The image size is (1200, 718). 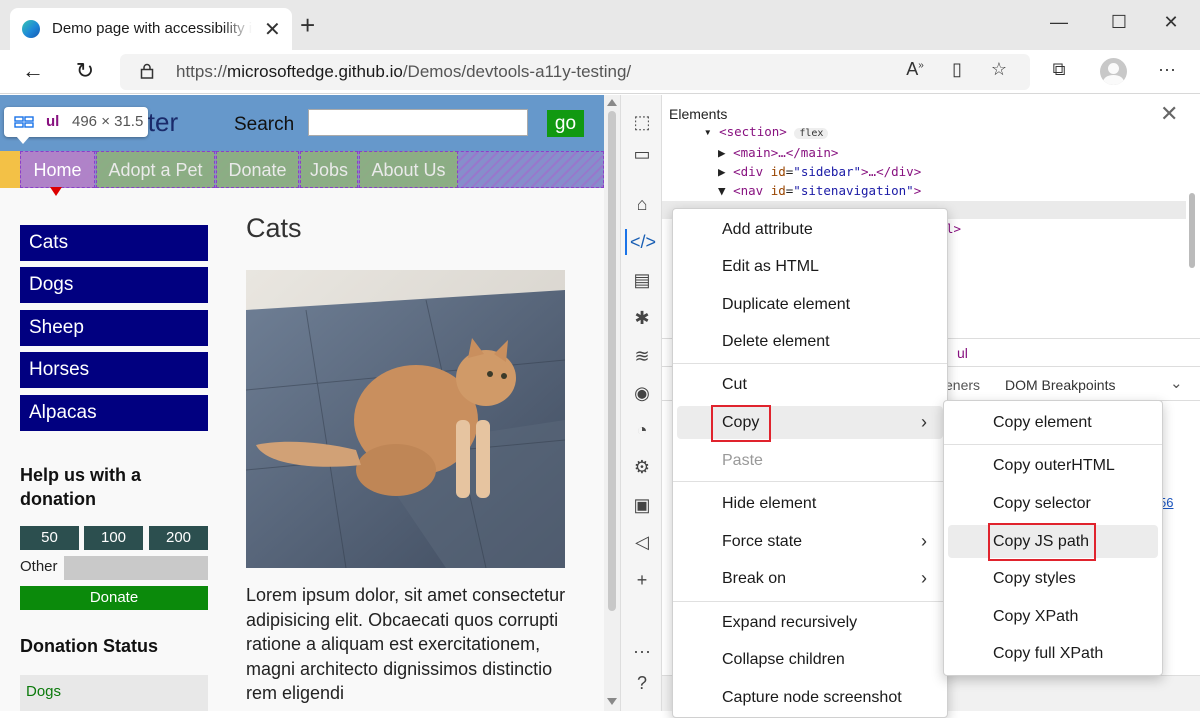 I want to click on scroll-up-arrow-icon, so click(x=612, y=102).